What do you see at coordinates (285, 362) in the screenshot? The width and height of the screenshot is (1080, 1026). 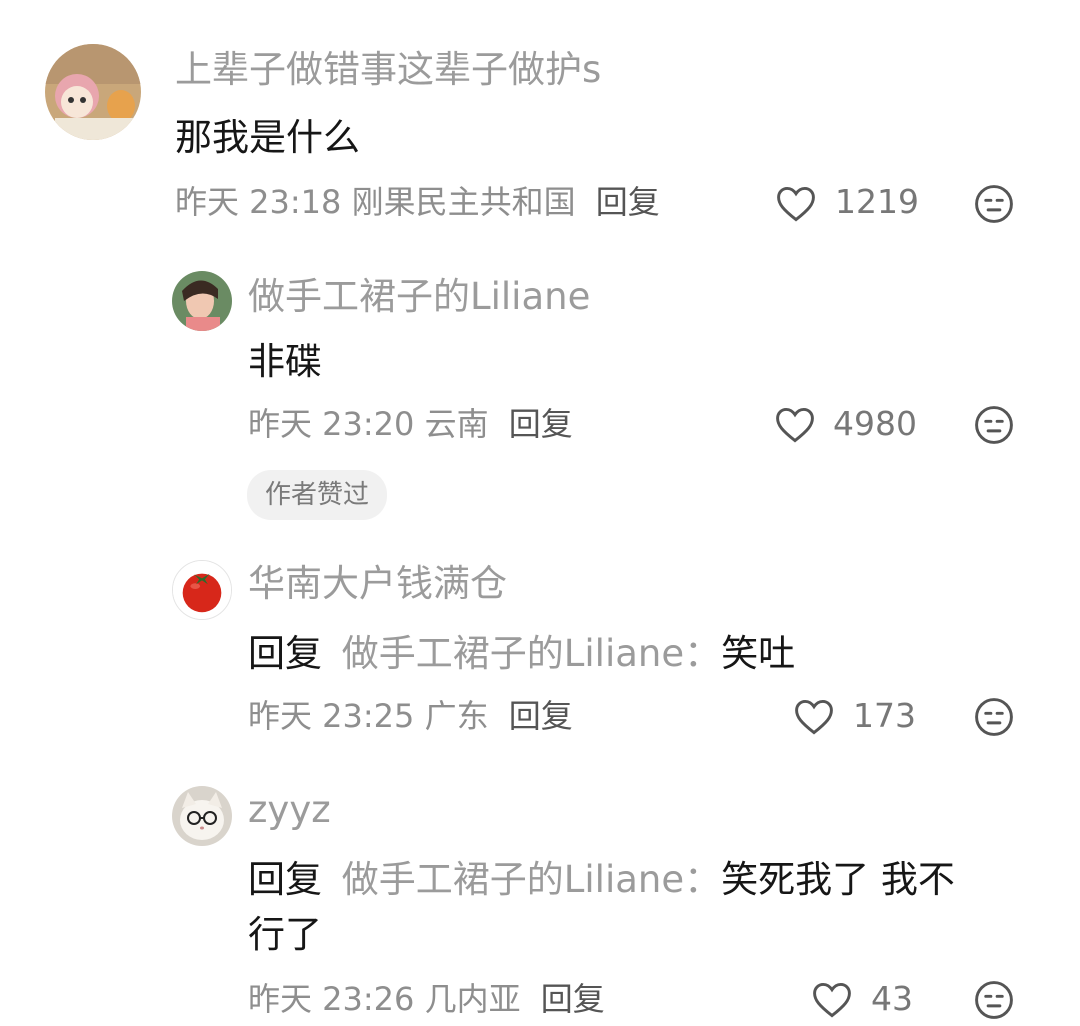 I see `comment-text: 非碟` at bounding box center [285, 362].